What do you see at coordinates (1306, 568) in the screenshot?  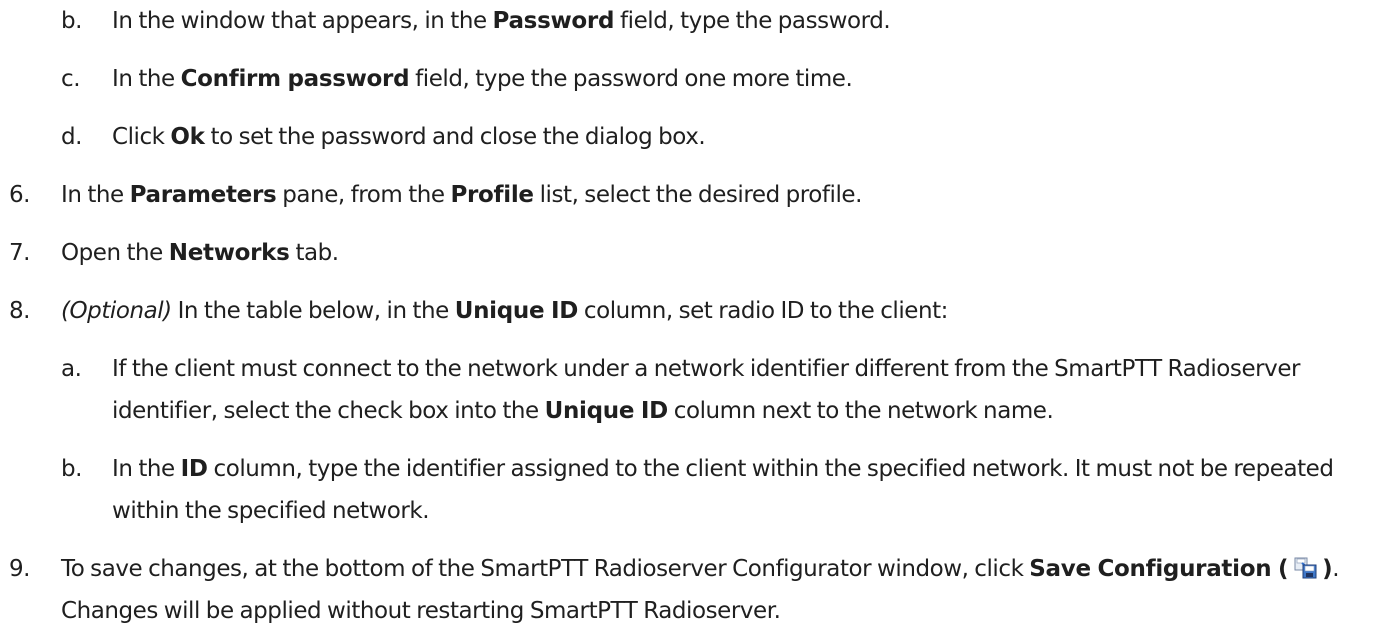 I see `save-configuration-icon` at bounding box center [1306, 568].